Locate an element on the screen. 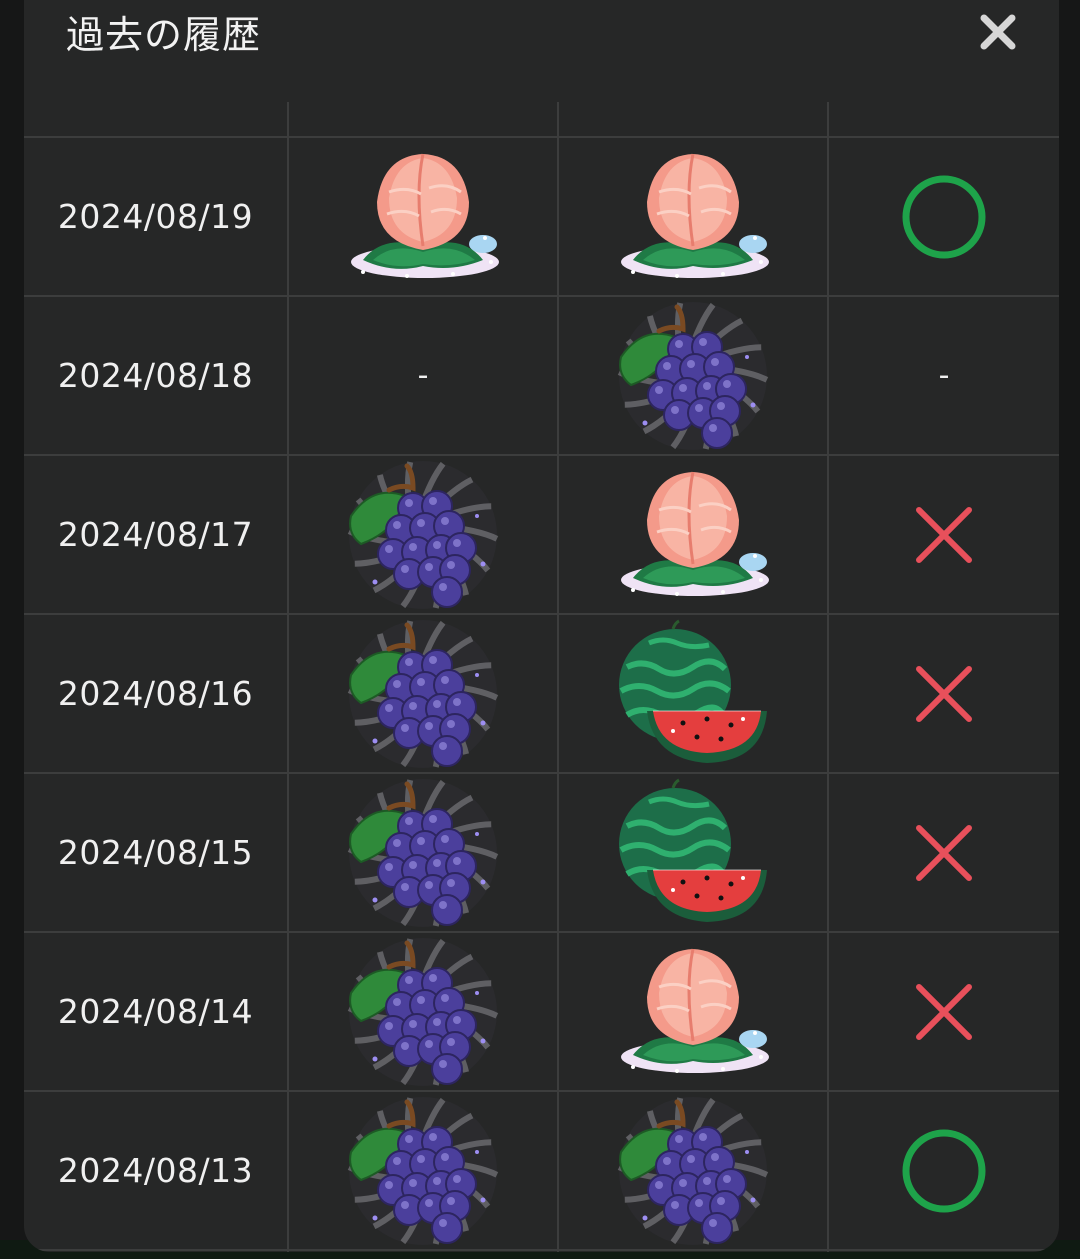  close-icon is located at coordinates (998, 32).